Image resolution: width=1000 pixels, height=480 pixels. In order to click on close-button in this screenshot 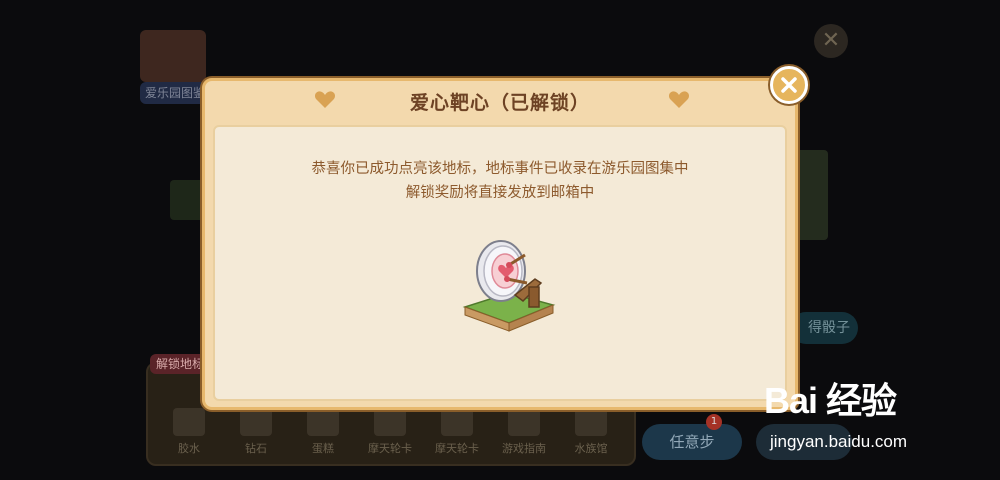, I will do `click(789, 85)`.